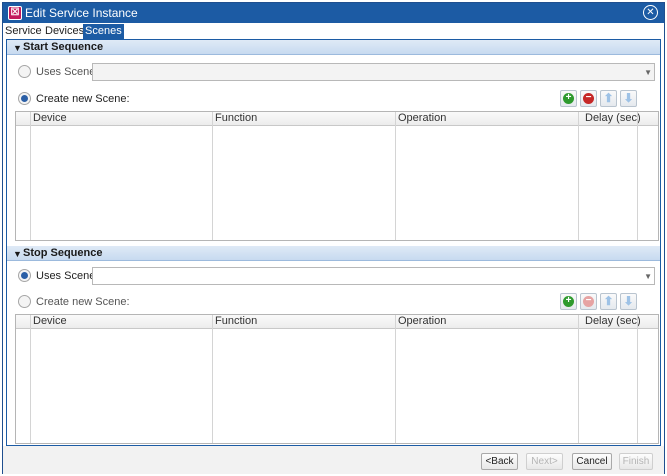 The height and width of the screenshot is (476, 667). Describe the element at coordinates (650, 12) in the screenshot. I see `close-icon: ✕` at that location.